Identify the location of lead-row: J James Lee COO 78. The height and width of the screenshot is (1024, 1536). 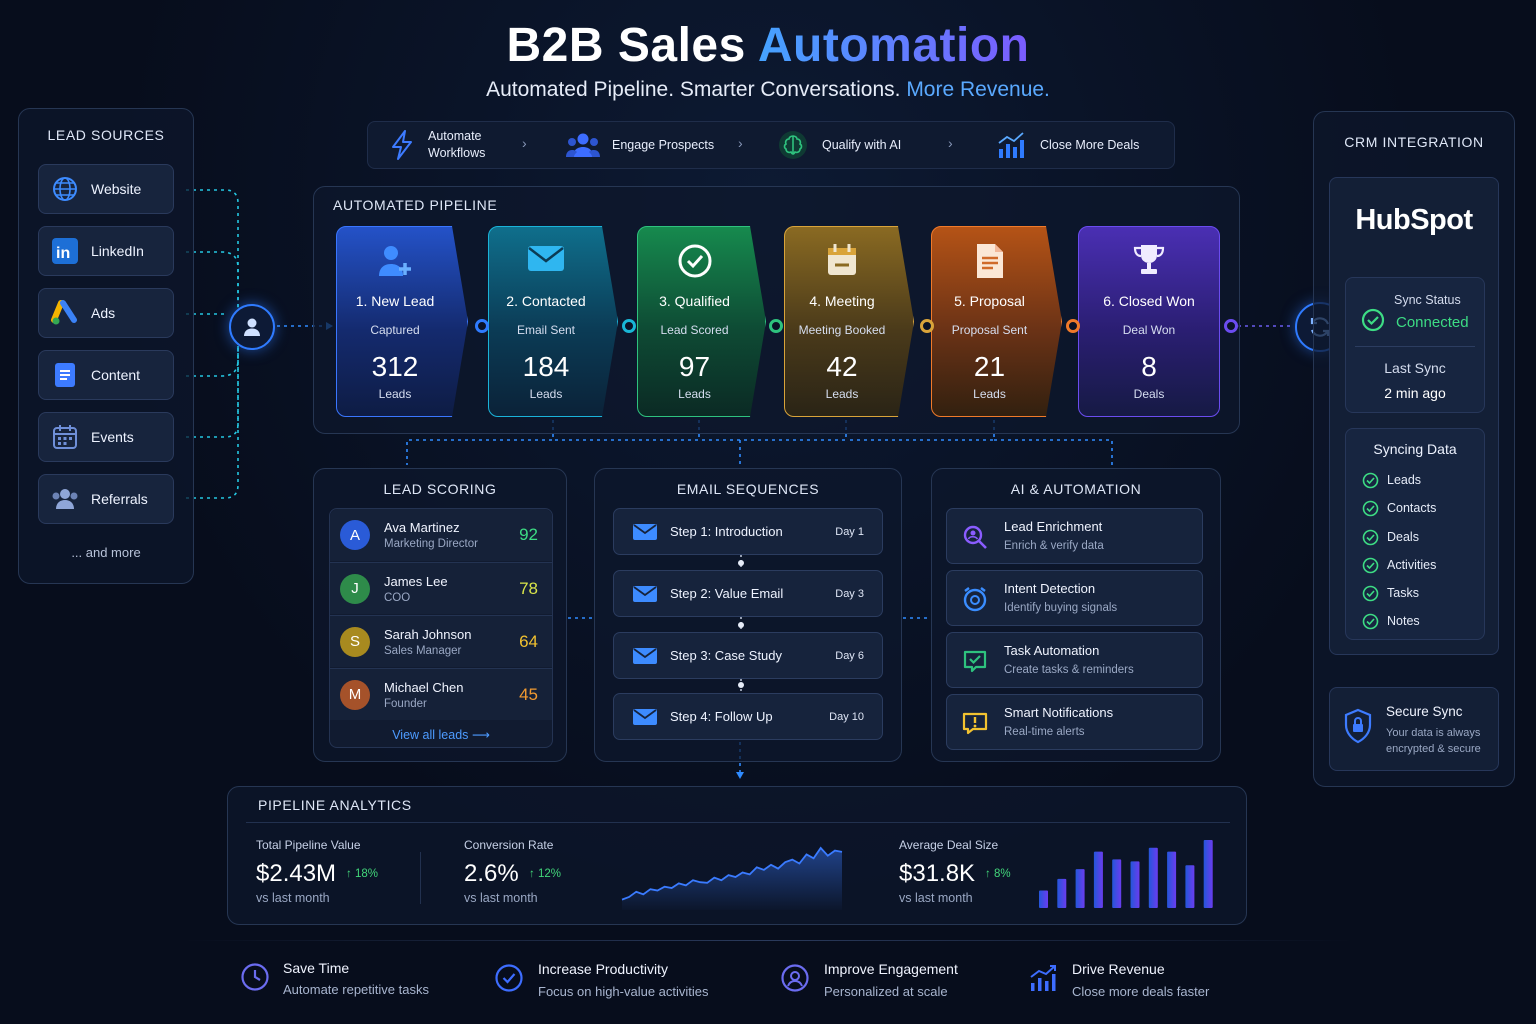
(441, 588).